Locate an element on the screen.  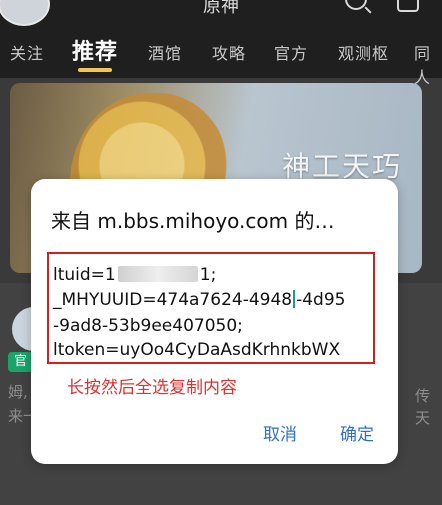
post-snippet-right-1: 传 is located at coordinates (422, 396).